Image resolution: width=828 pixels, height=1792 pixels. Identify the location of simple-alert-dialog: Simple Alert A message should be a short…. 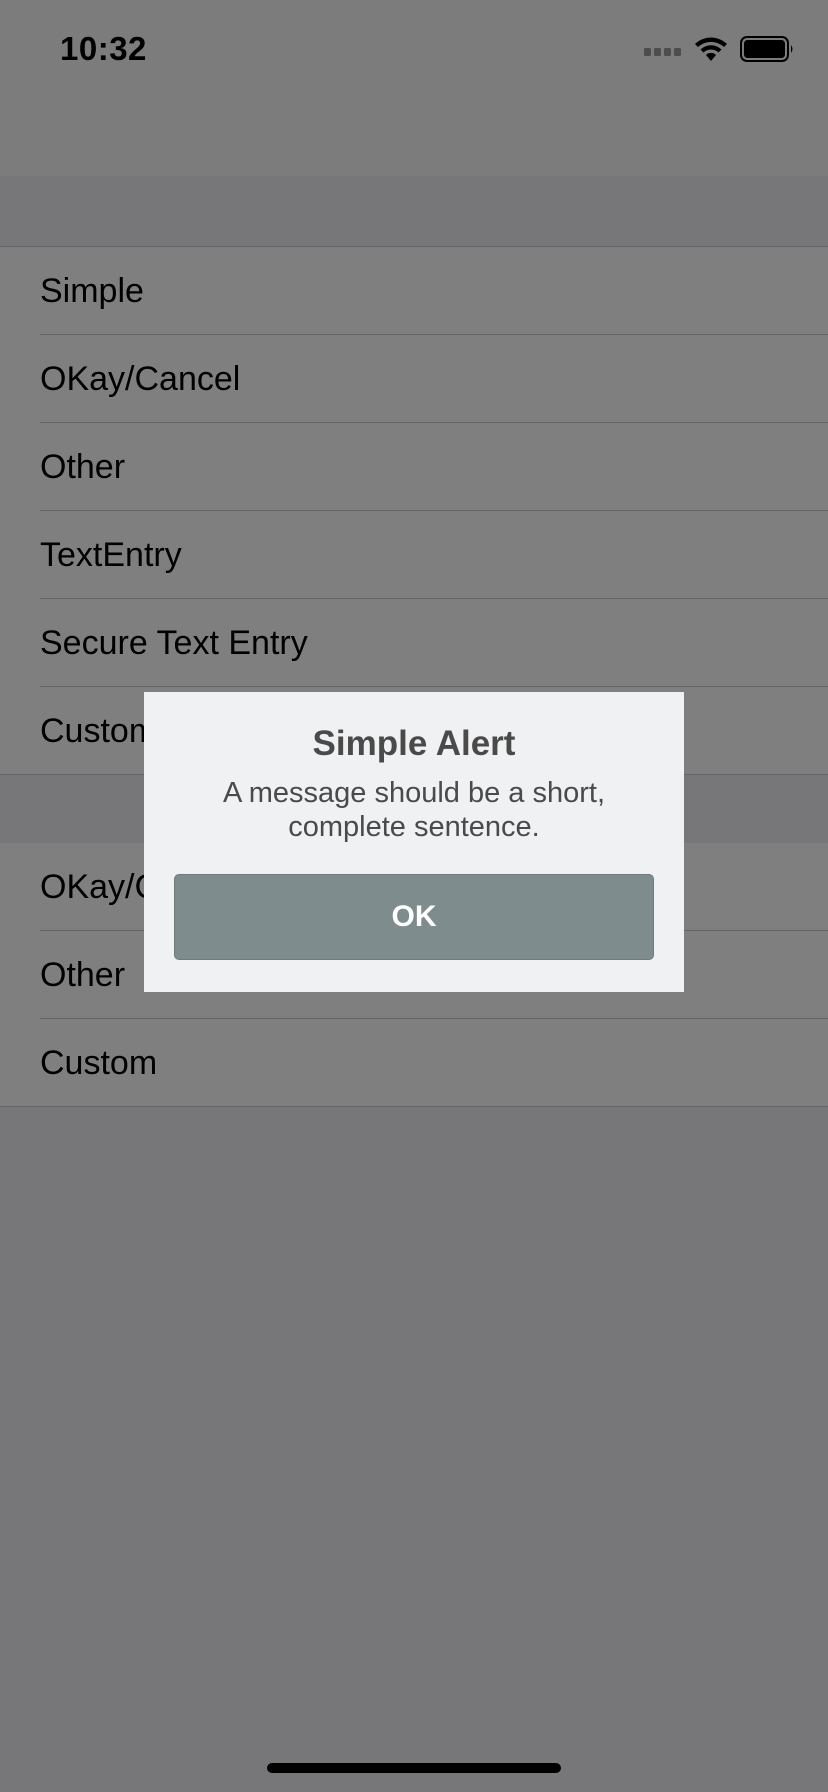
(414, 842).